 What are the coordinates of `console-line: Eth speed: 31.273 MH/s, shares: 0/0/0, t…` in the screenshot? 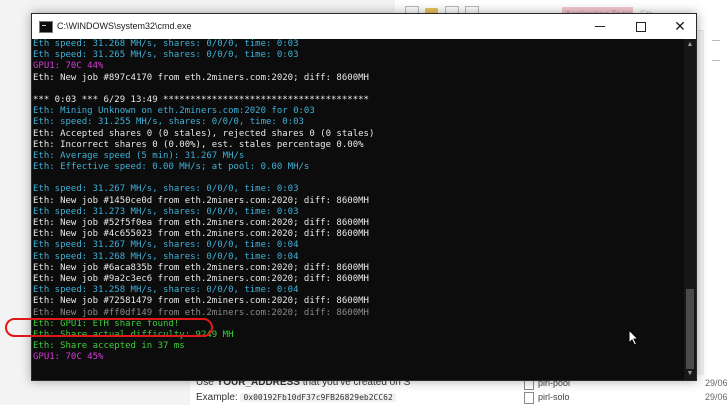 It's located at (166, 211).